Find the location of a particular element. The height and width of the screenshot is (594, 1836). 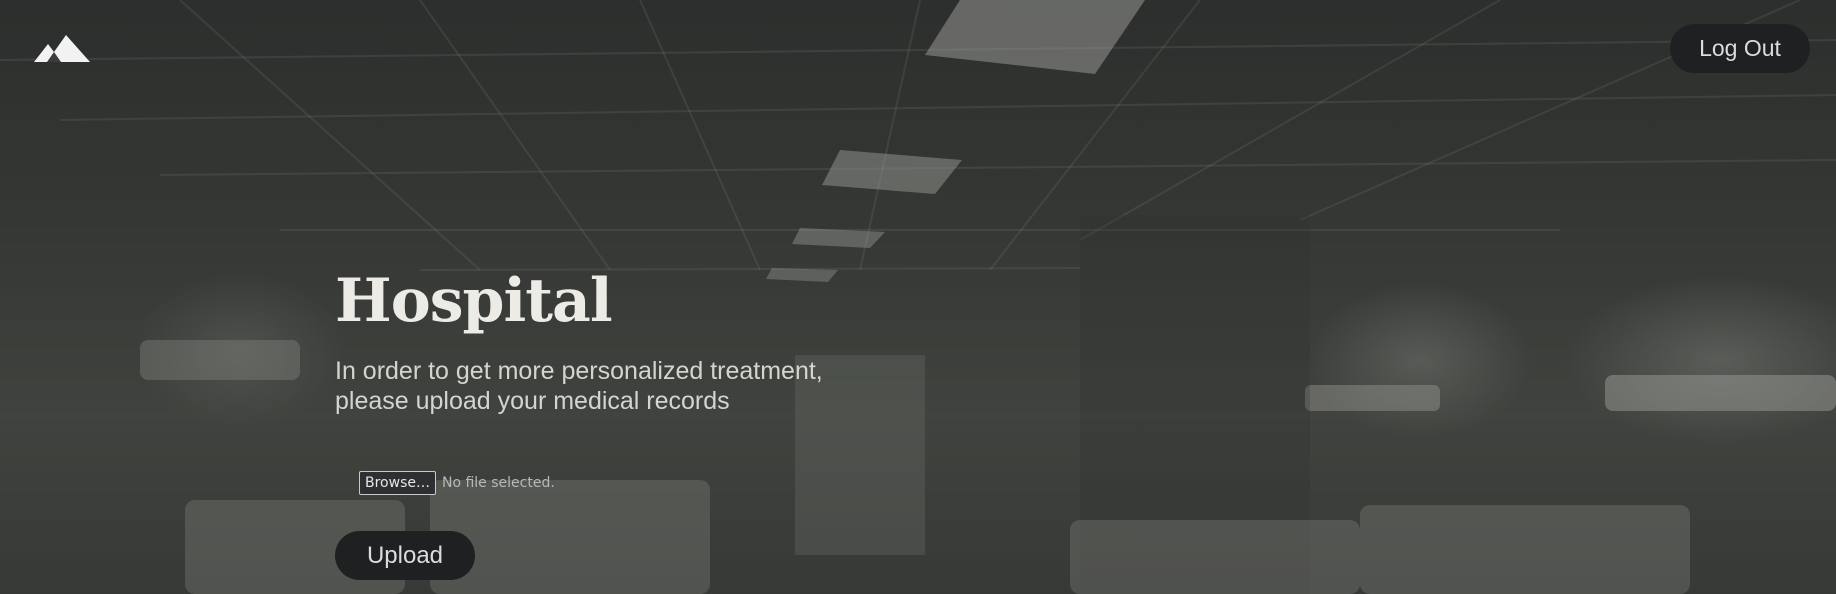

file-status-text: No file selected. is located at coordinates (498, 483).